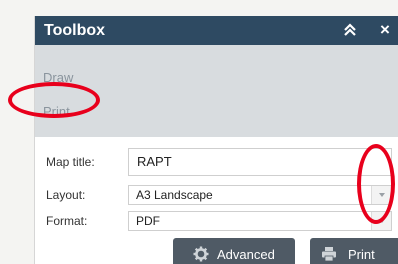 The width and height of the screenshot is (398, 264). I want to click on format-dropdown-arrow-icon, so click(381, 221).